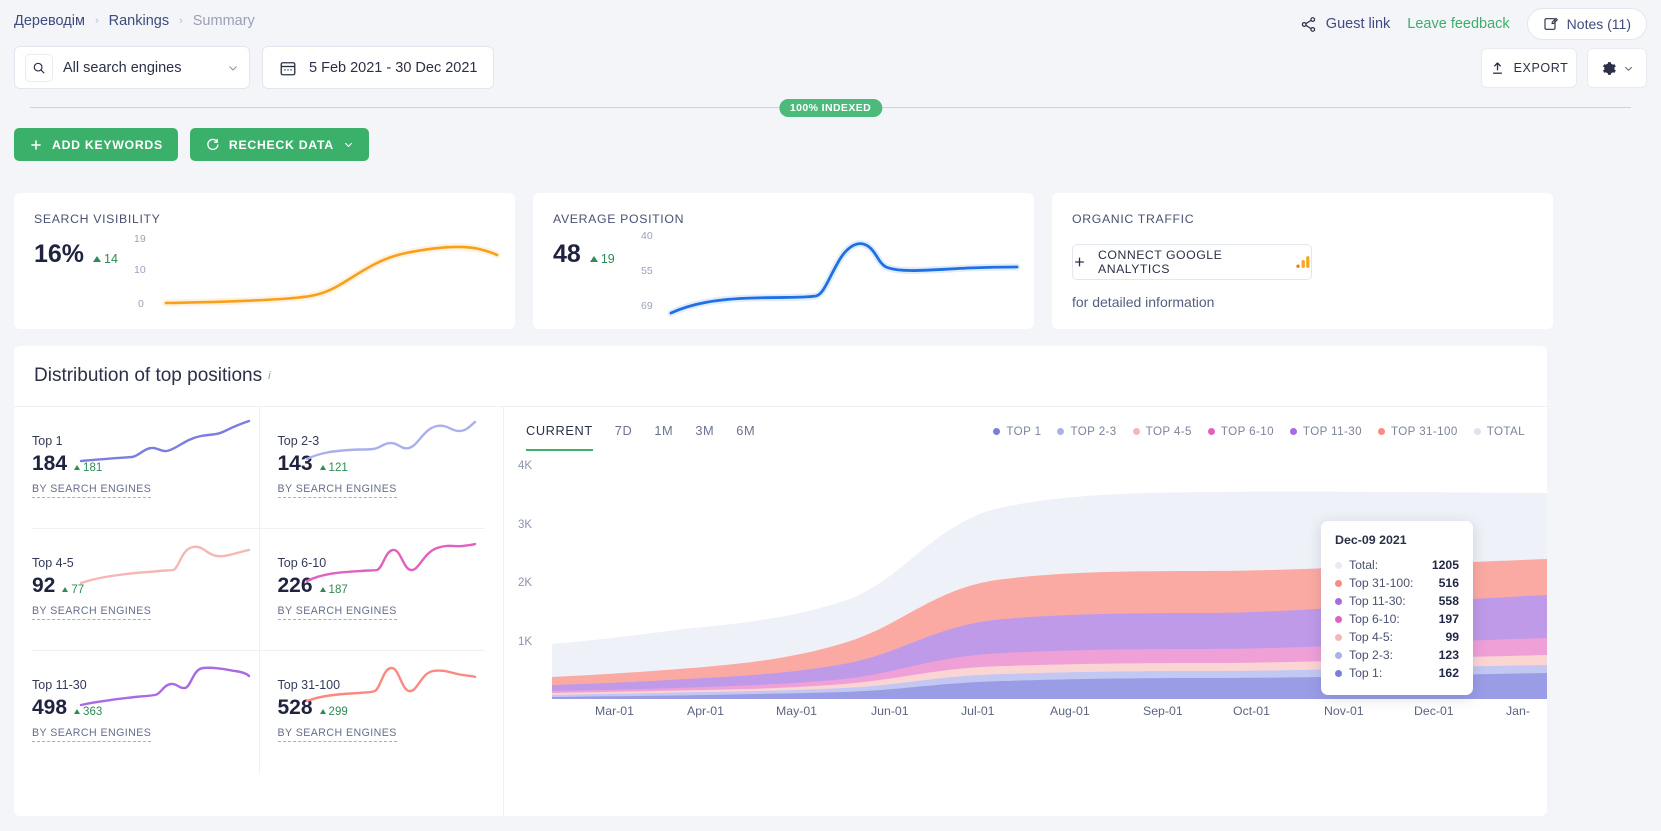 This screenshot has height=831, width=1661. I want to click on tooltip-value: 162, so click(1448, 673).